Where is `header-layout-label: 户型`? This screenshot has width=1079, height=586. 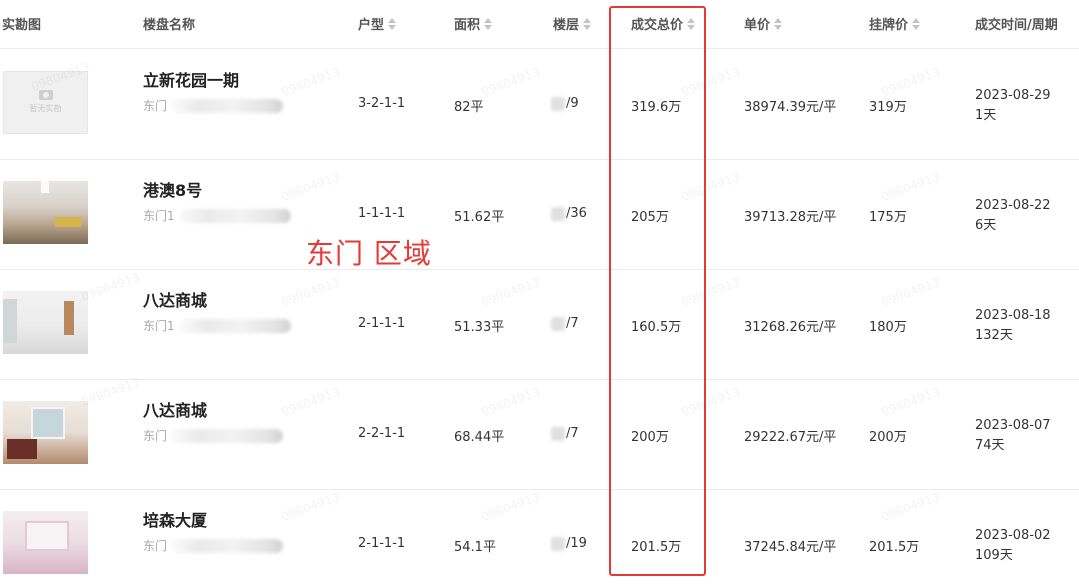
header-layout-label: 户型 is located at coordinates (371, 25).